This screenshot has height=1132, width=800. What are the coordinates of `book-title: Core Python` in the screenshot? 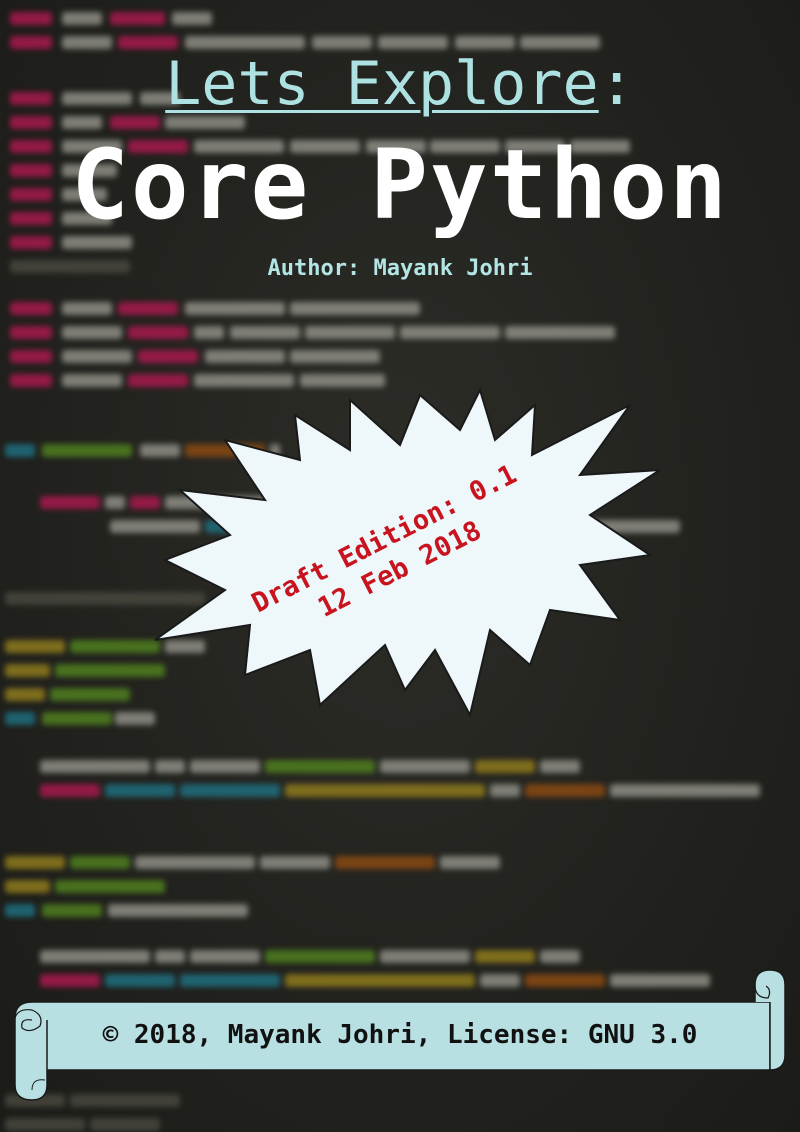 It's located at (400, 185).